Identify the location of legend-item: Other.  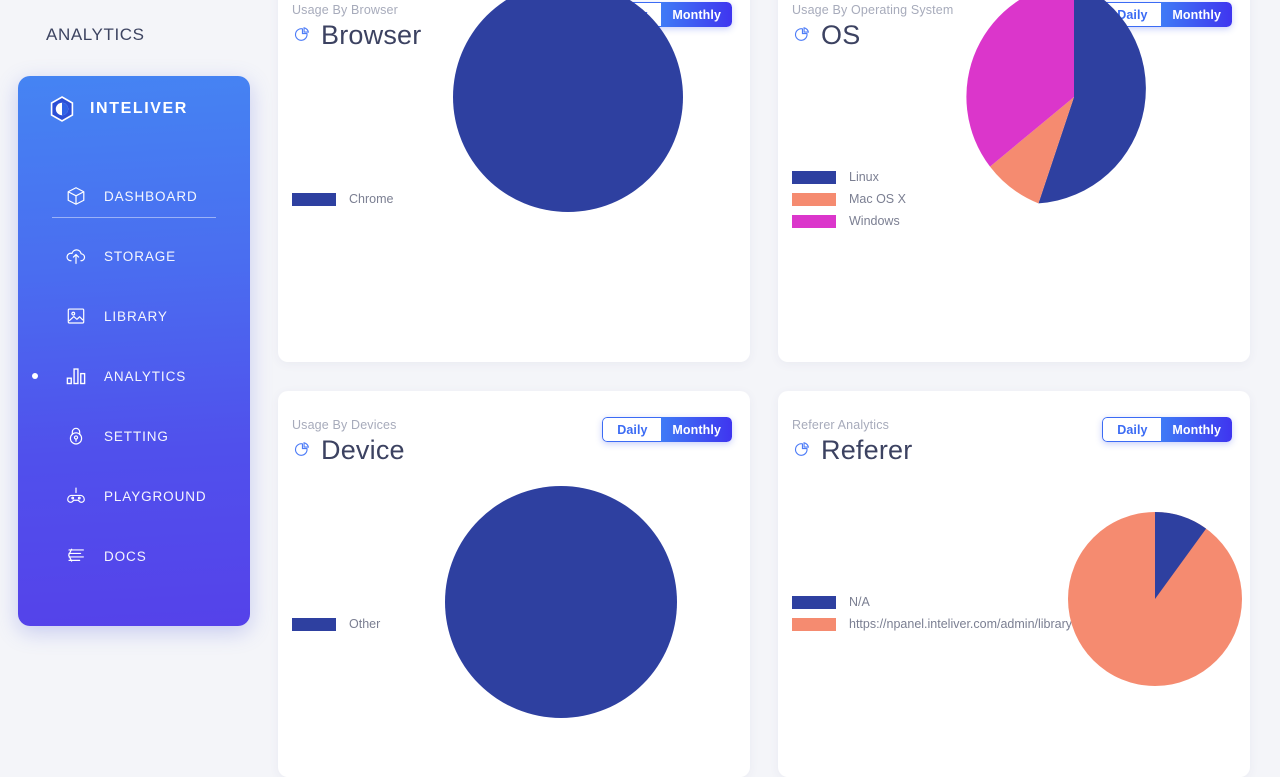
(336, 624).